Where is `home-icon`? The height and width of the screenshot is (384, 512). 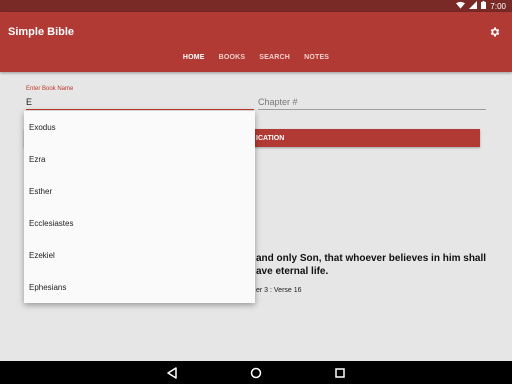 home-icon is located at coordinates (256, 372).